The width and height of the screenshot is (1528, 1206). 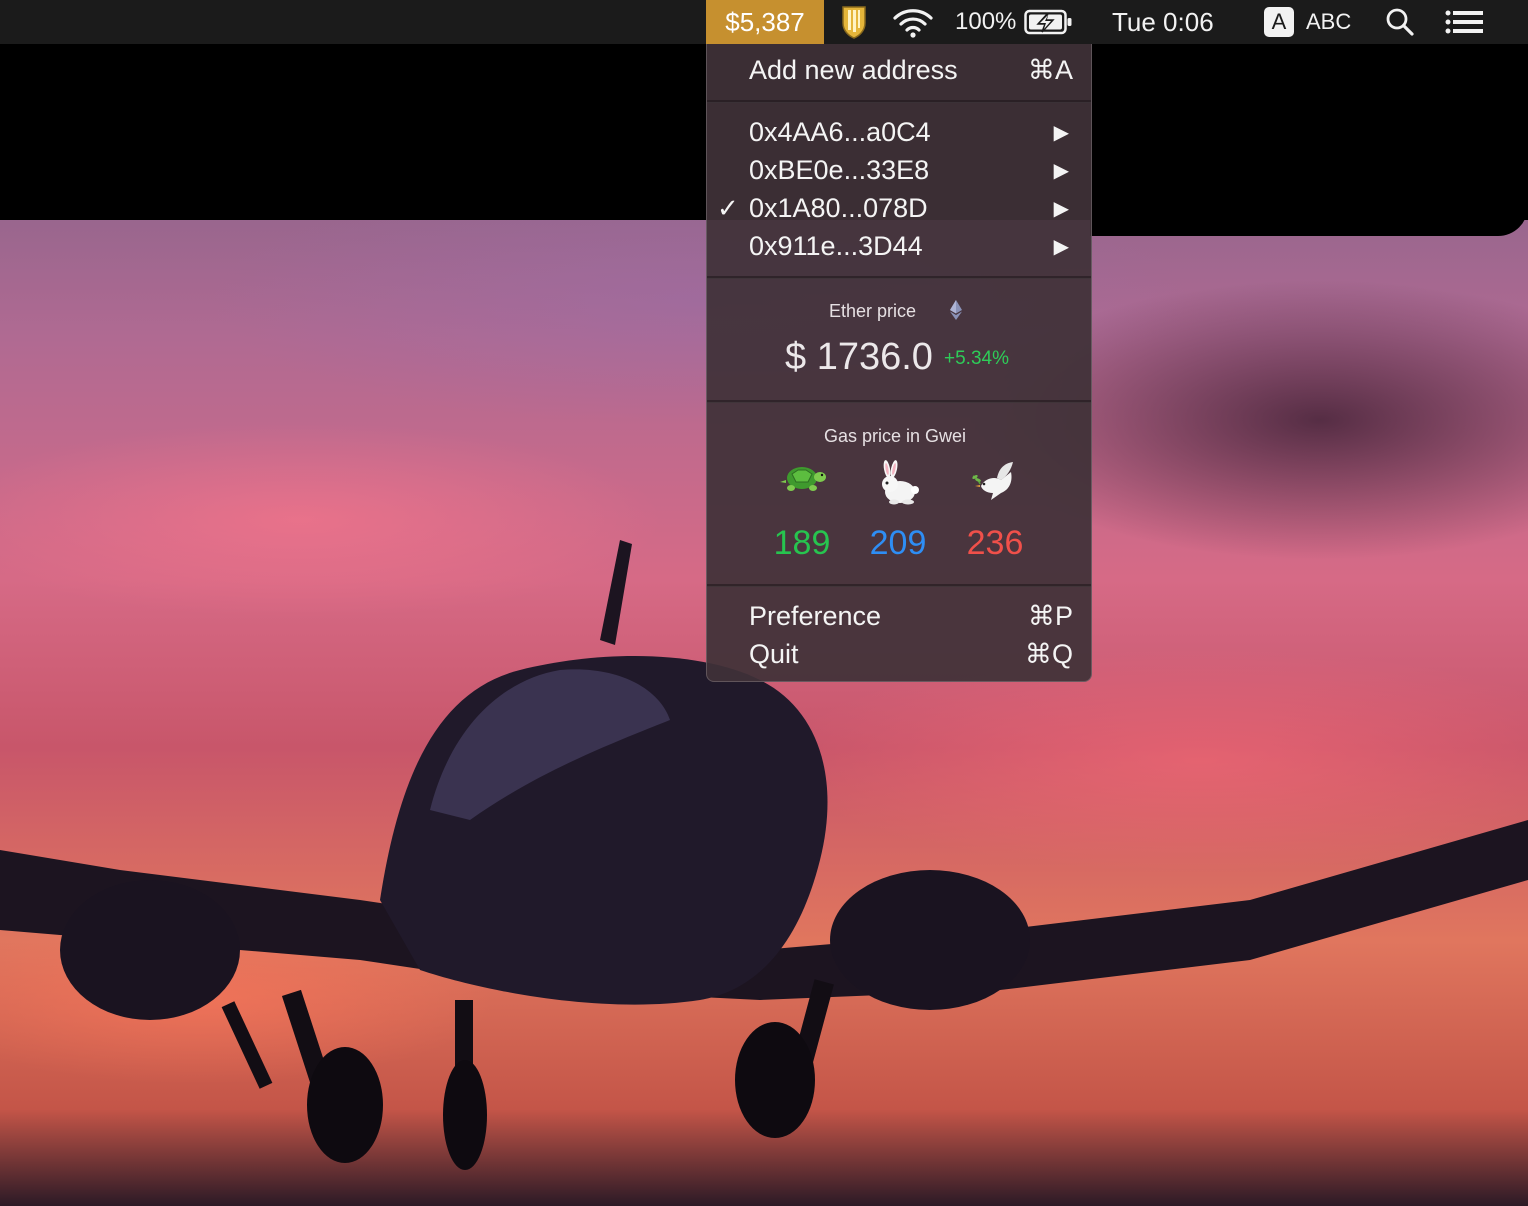 I want to click on add-new-address-shortcut: ⌘A, so click(x=1050, y=69).